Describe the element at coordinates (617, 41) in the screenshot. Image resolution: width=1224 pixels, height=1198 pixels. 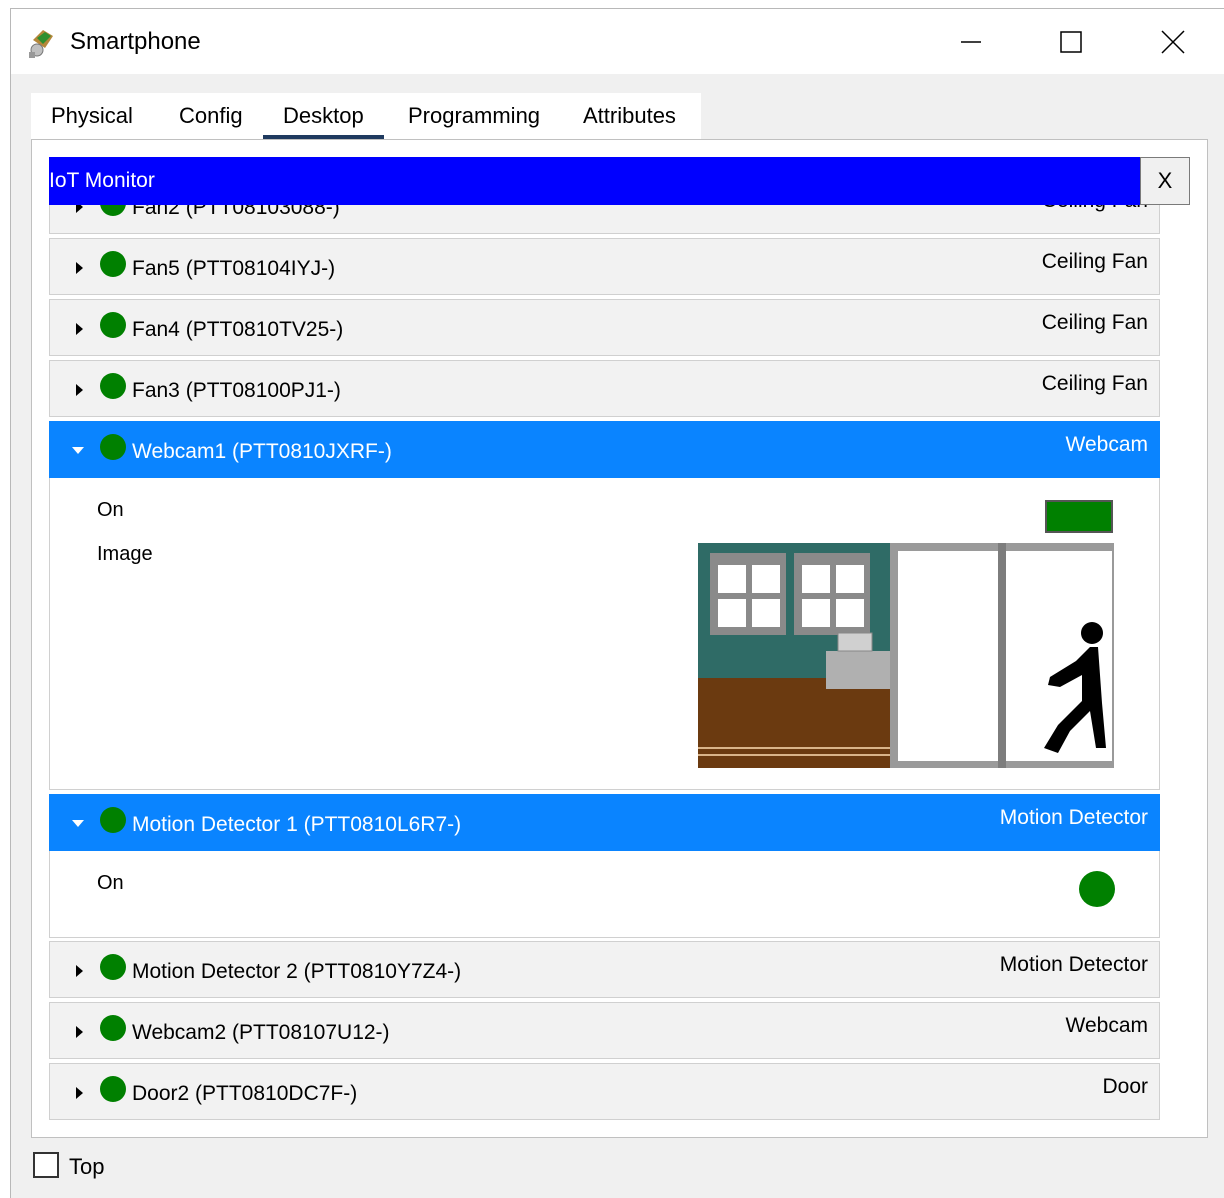
I see `title-bar: Smartphone` at that location.